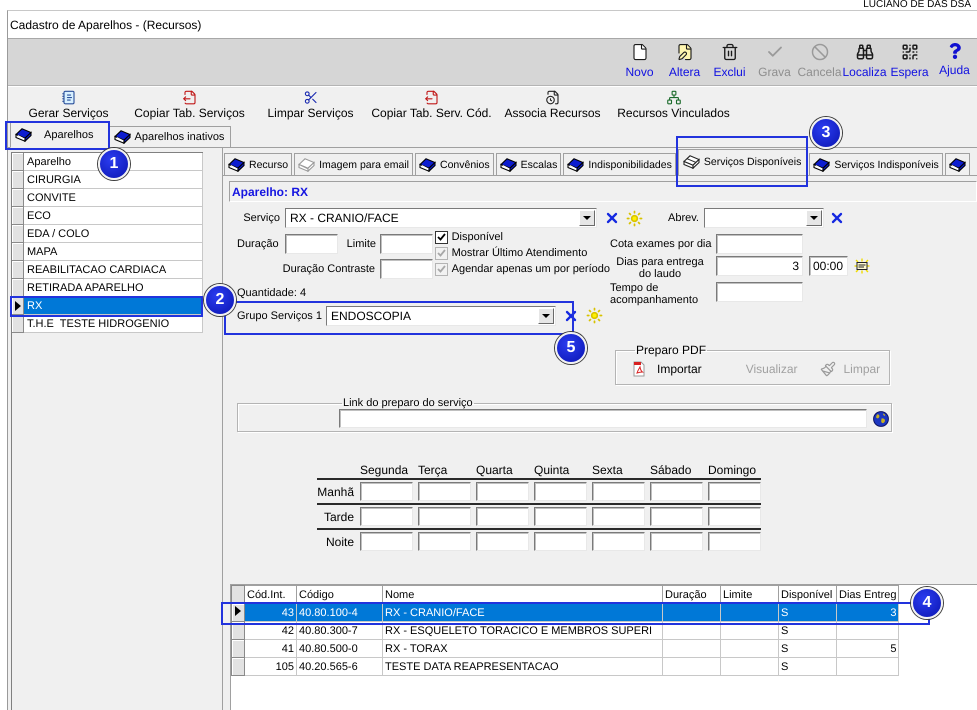 The width and height of the screenshot is (977, 710). I want to click on row-pointer-icon, so click(17, 305).